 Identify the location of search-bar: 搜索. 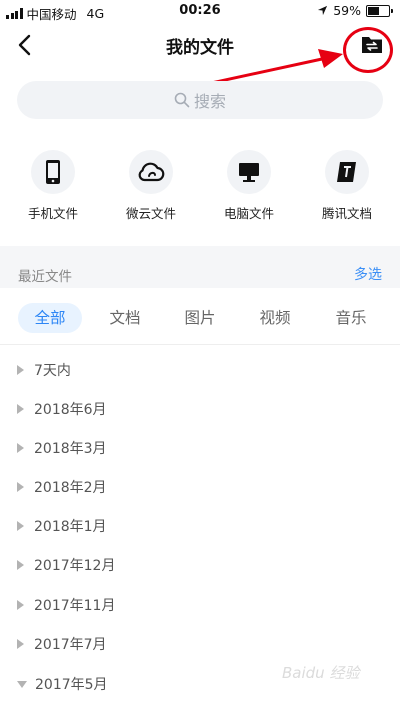
(200, 100).